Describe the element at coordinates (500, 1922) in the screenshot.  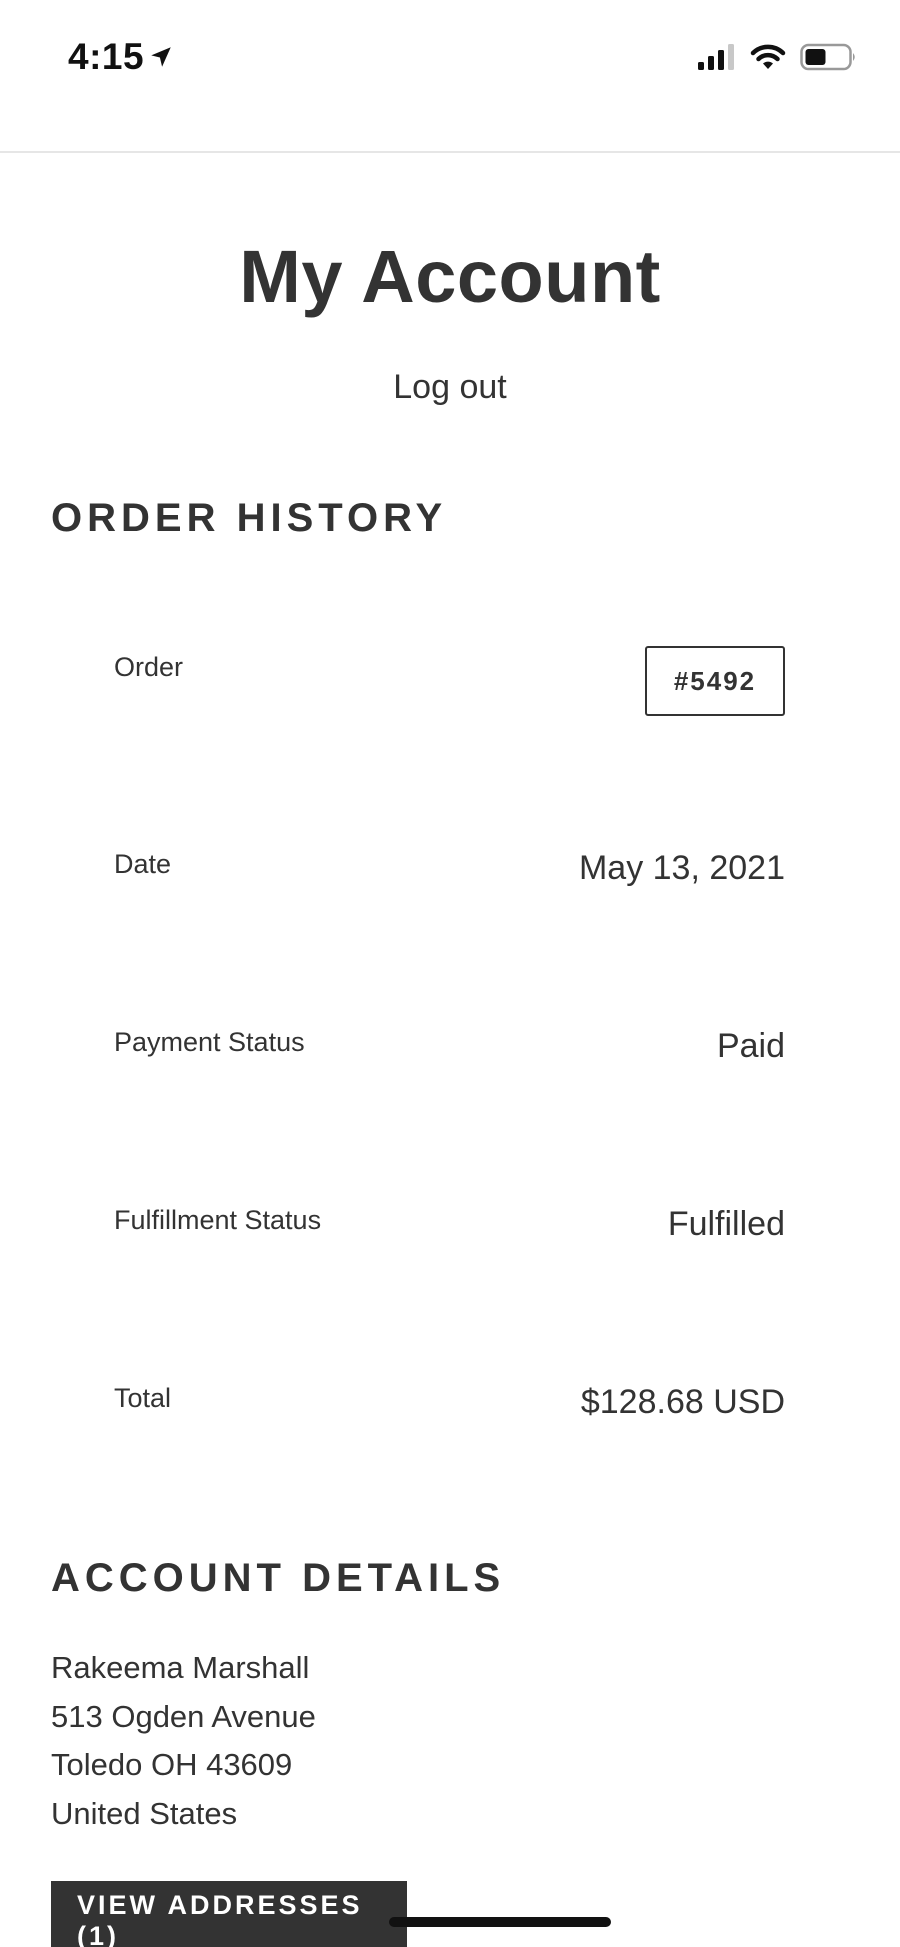
I see `home-indicator` at that location.